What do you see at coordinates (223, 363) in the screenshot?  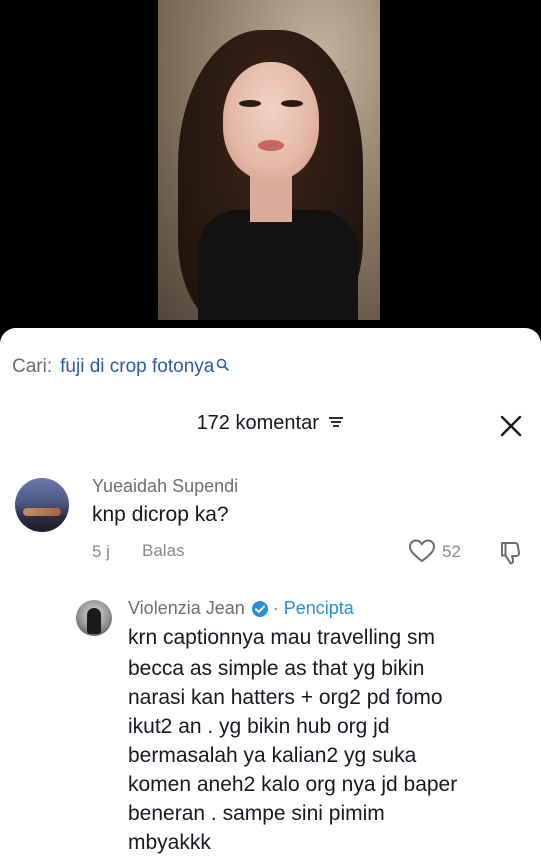 I see `search-icon` at bounding box center [223, 363].